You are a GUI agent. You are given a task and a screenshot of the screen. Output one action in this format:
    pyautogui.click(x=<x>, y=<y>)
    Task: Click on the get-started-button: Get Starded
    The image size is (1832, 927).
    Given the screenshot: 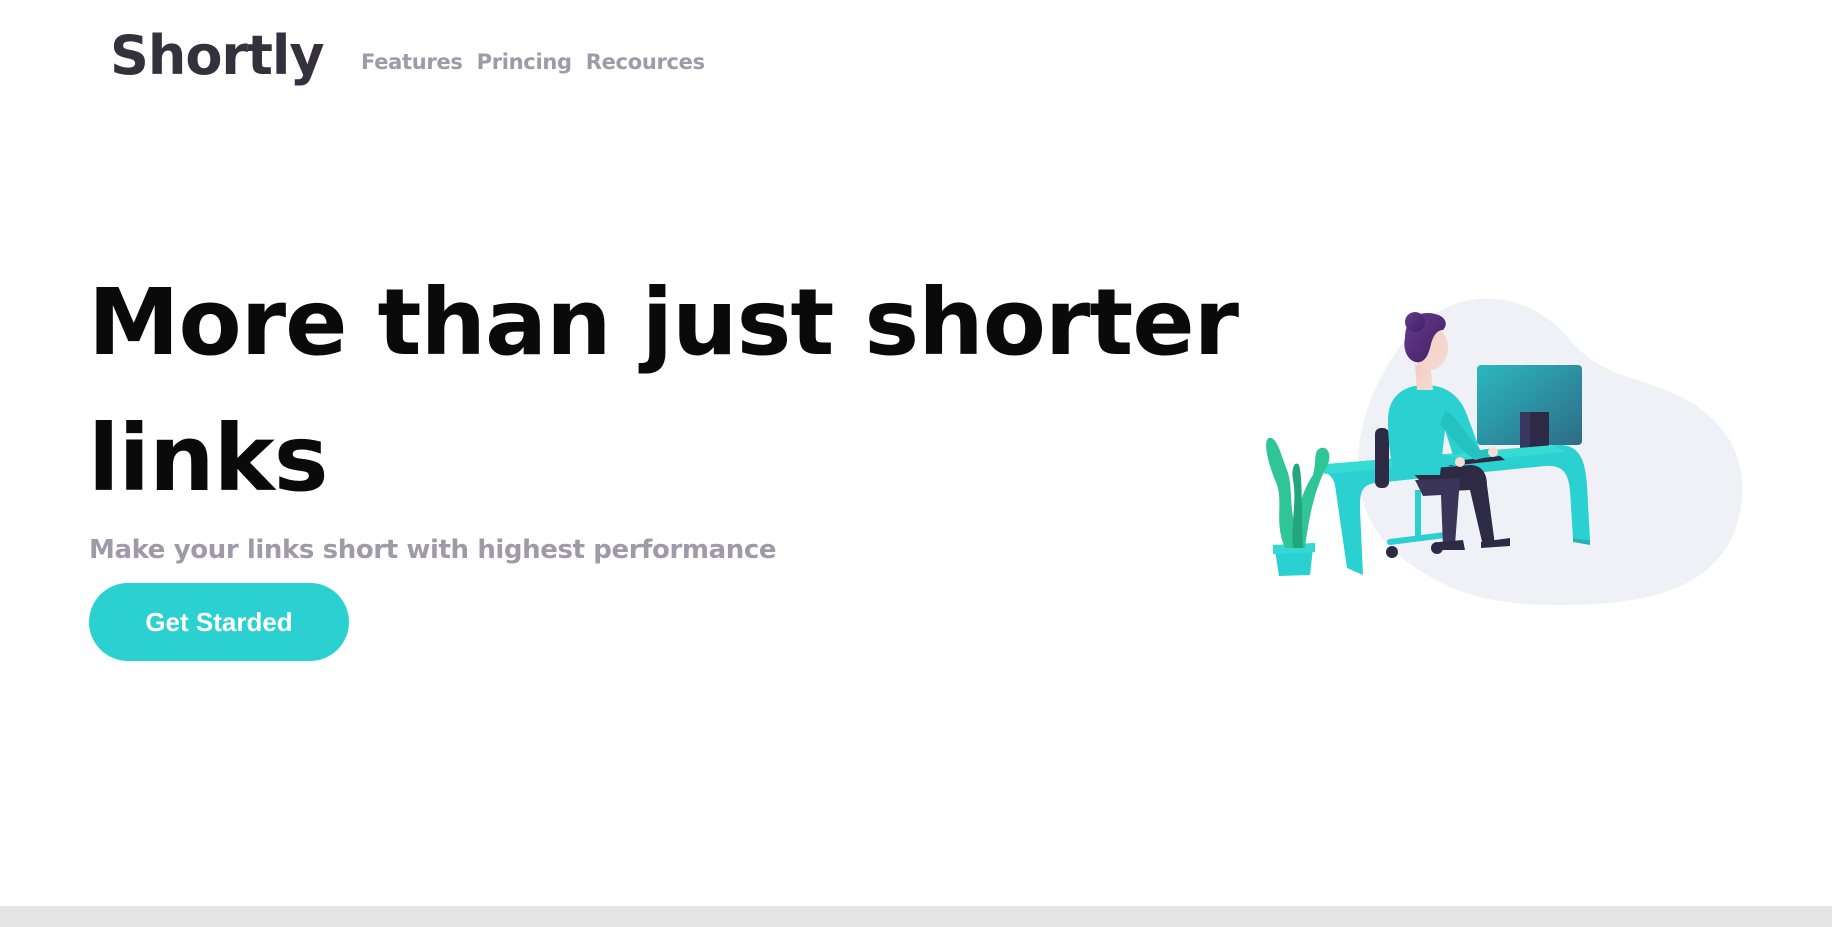 What is the action you would take?
    pyautogui.click(x=219, y=622)
    